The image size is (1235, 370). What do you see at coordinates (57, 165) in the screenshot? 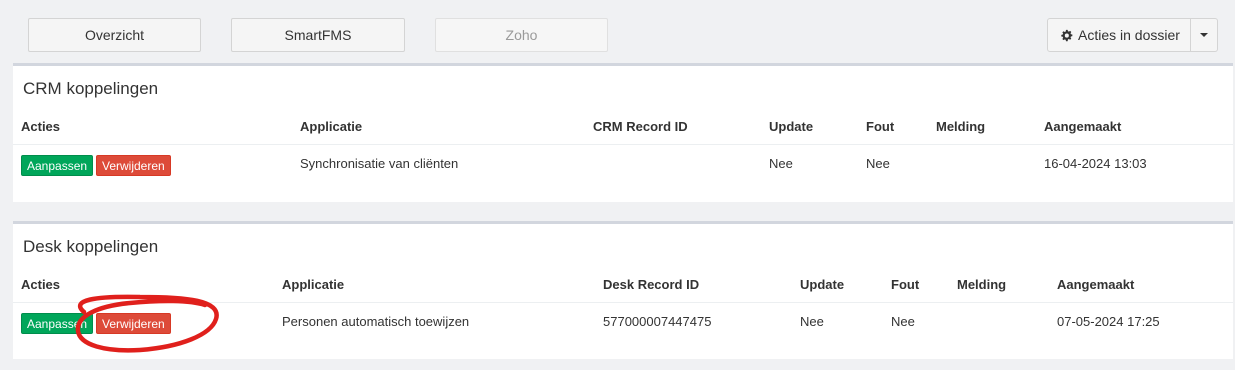
I see `crm-edit-button: Aanpassen` at bounding box center [57, 165].